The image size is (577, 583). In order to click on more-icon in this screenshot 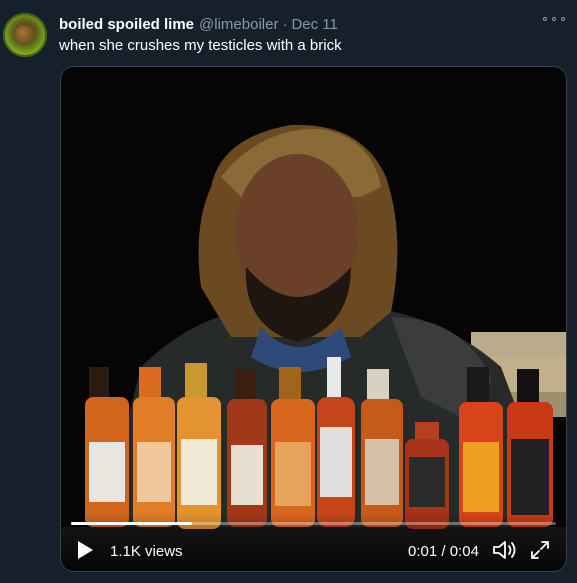, I will do `click(554, 19)`.